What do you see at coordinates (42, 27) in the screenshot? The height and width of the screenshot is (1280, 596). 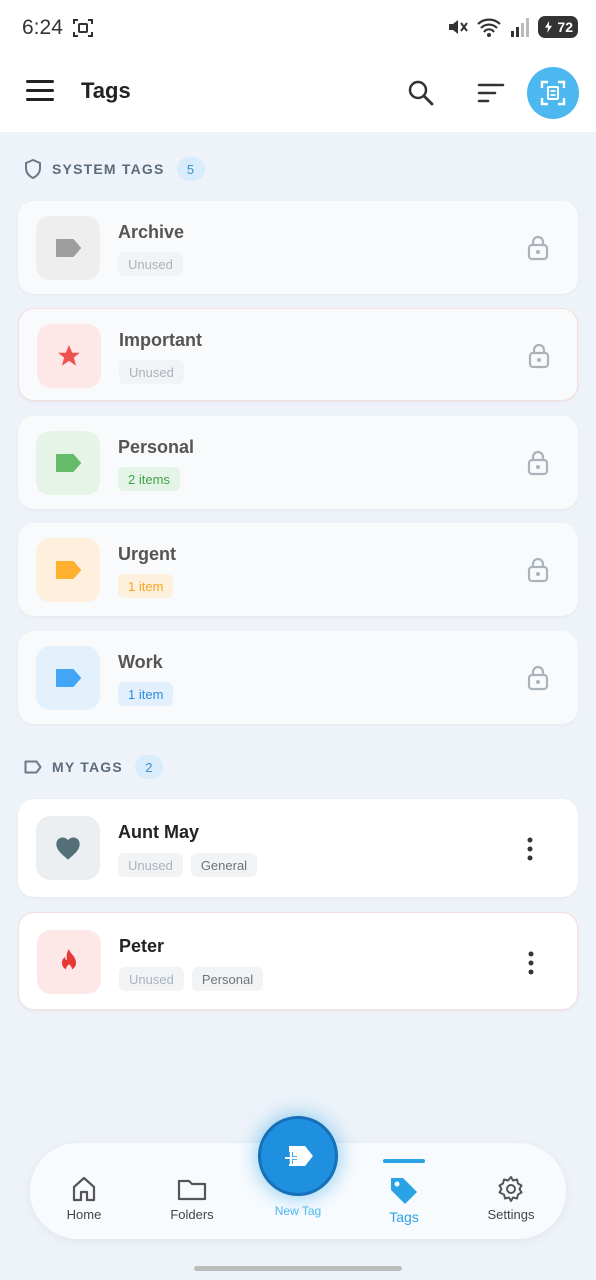 I see `status-time: 6:24` at bounding box center [42, 27].